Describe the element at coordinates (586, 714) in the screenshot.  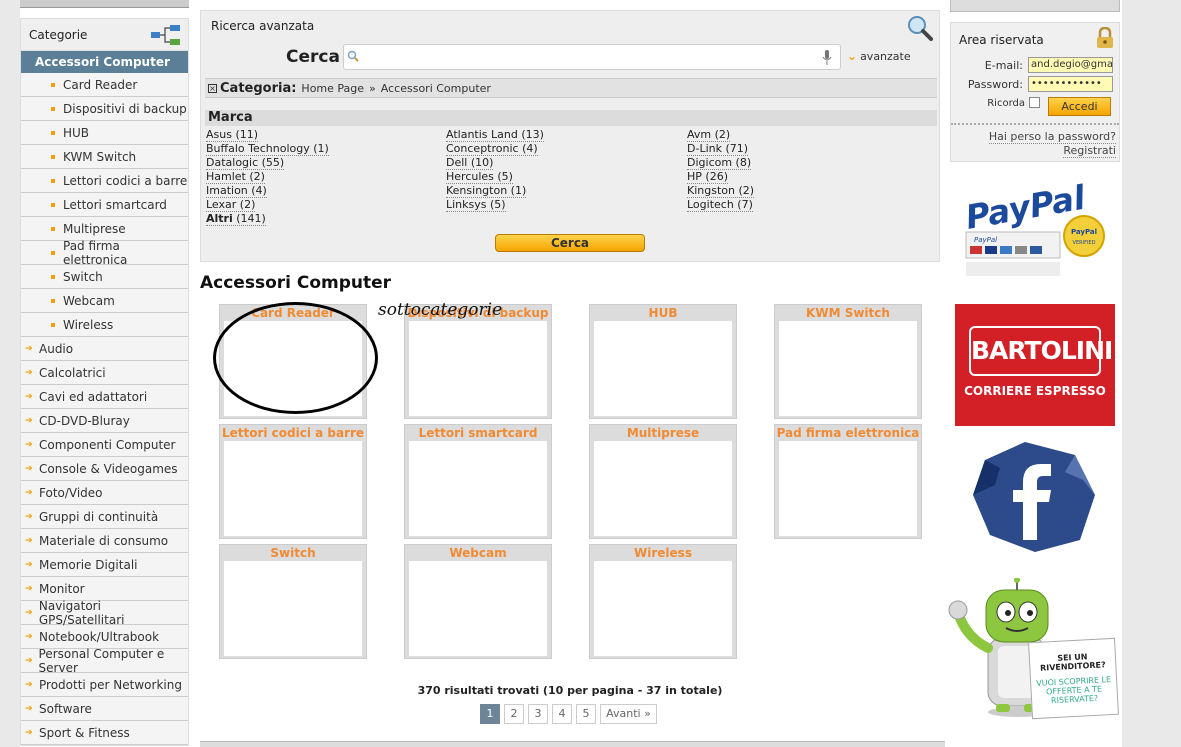
I see `page-button: 5` at that location.